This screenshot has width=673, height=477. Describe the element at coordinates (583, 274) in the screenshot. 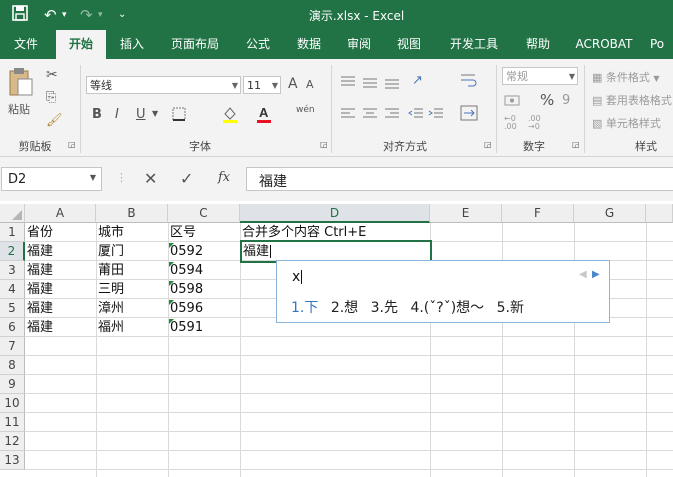

I see `ime-prev-page-icon: ◀` at that location.